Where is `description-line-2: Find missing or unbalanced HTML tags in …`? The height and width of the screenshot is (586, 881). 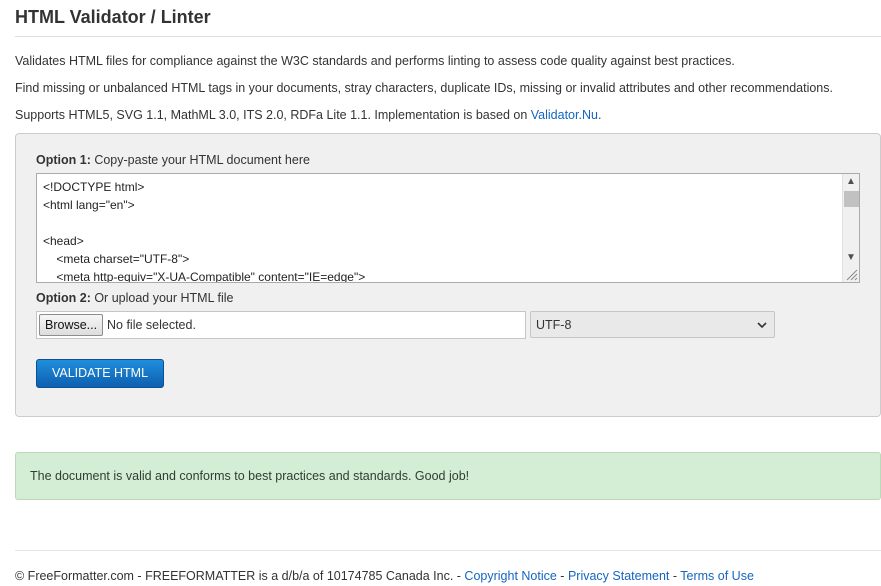 description-line-2: Find missing or unbalanced HTML tags in … is located at coordinates (424, 88).